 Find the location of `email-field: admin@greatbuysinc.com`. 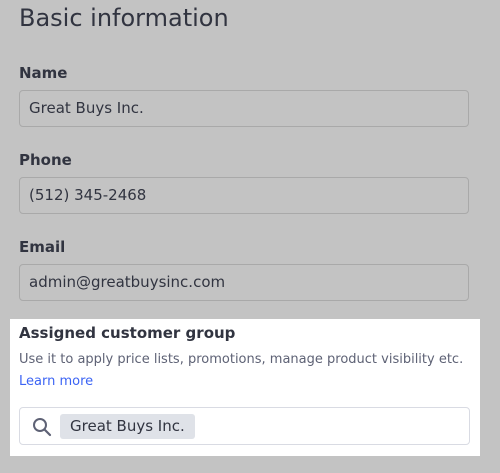

email-field: admin@greatbuysinc.com is located at coordinates (244, 282).